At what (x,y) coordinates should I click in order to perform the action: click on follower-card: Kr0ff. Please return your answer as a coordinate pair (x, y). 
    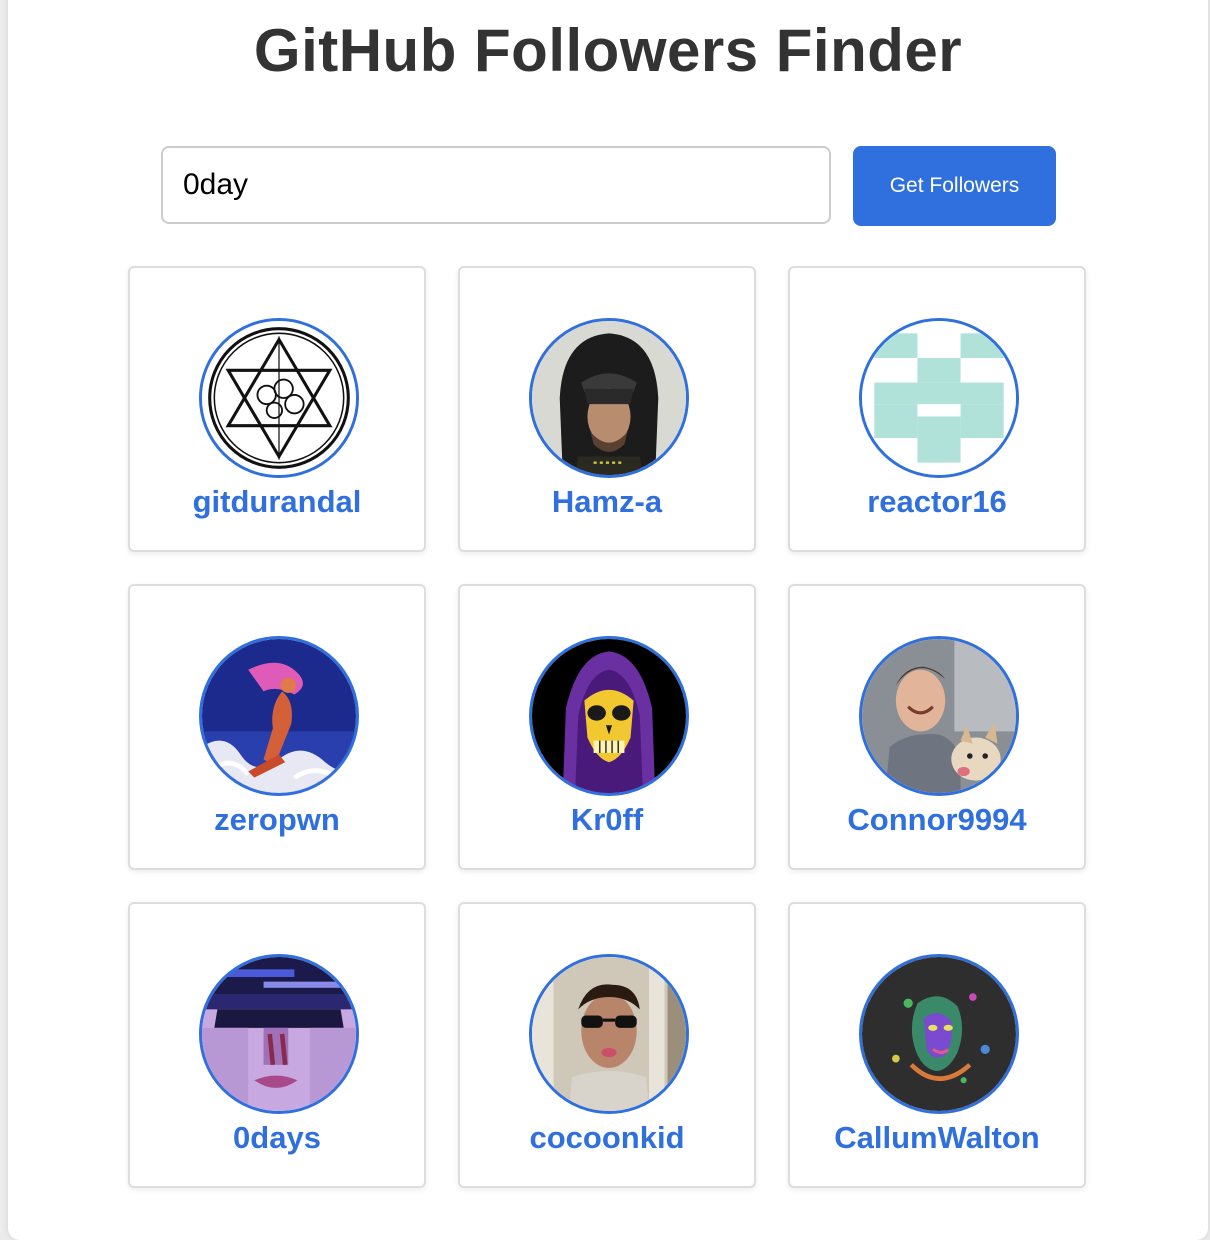
    Looking at the image, I should click on (607, 727).